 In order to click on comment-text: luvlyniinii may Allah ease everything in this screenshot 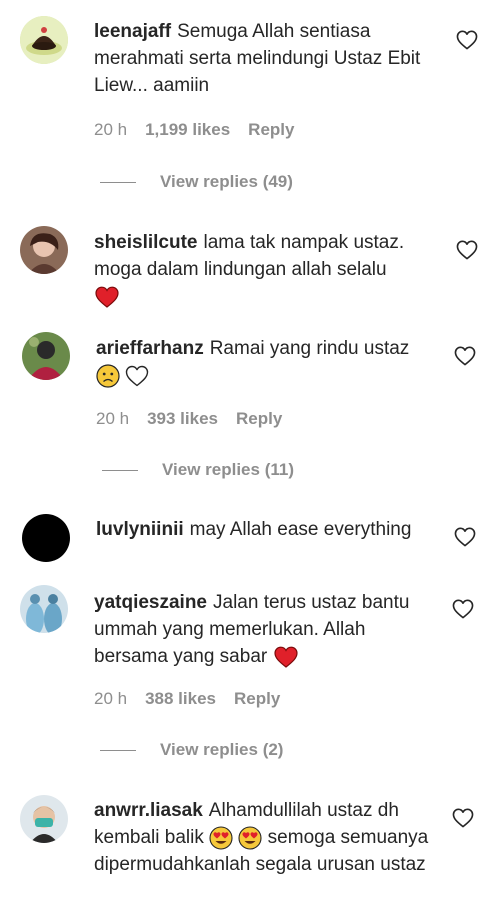, I will do `click(254, 529)`.